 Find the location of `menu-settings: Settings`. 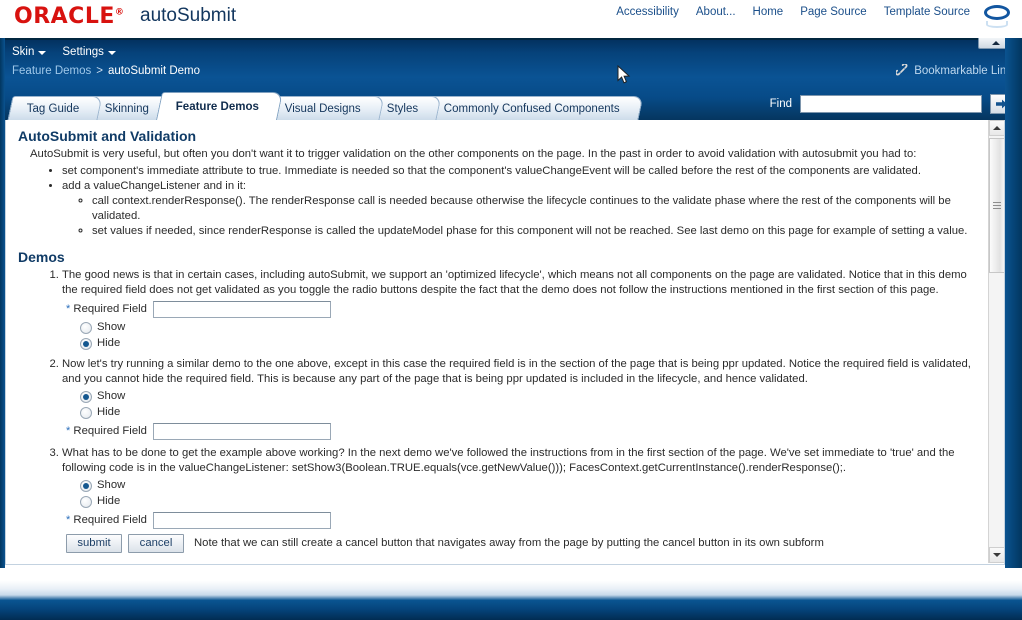

menu-settings: Settings is located at coordinates (89, 52).